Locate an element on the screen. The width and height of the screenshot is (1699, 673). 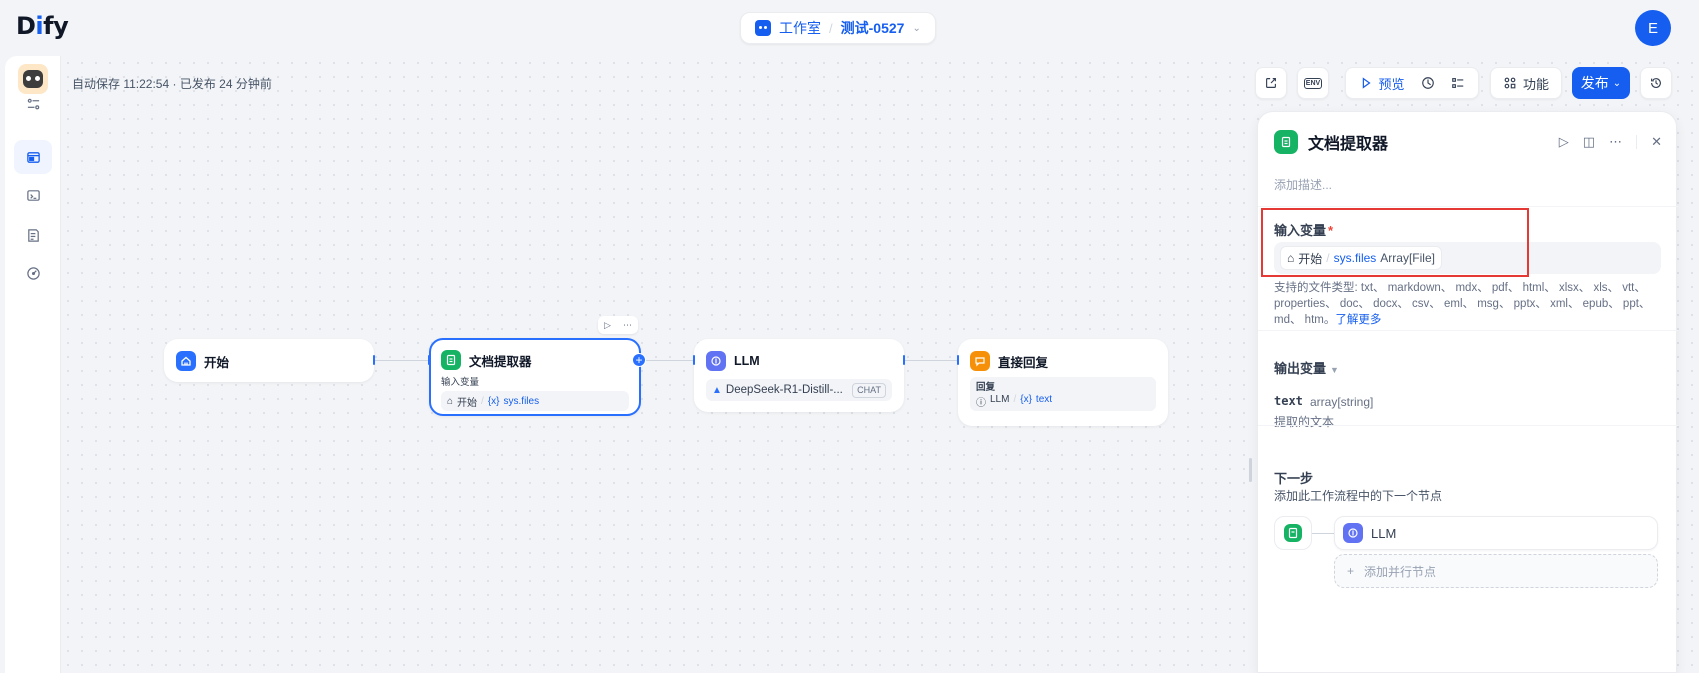
api-access-nav-icon is located at coordinates (33, 195).